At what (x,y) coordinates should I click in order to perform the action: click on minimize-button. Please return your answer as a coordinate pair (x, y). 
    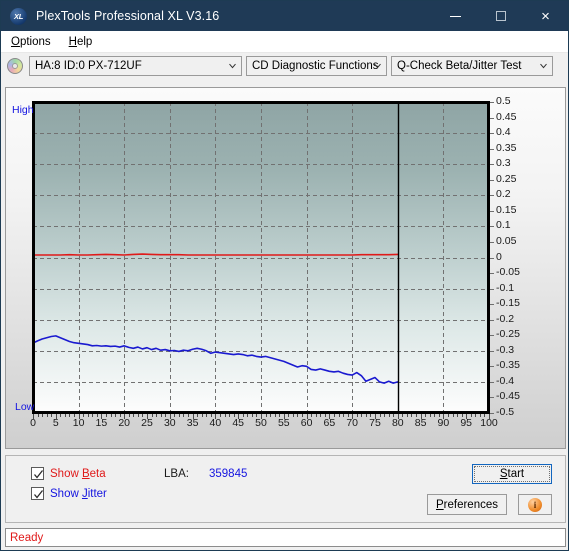
    Looking at the image, I should click on (455, 16).